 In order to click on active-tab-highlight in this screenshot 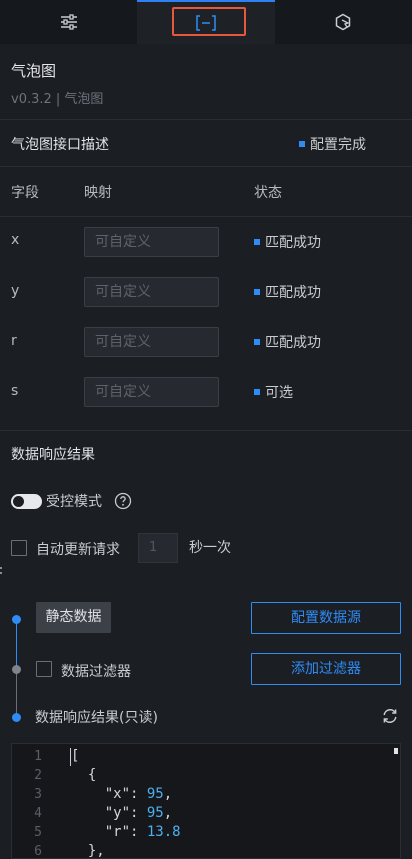, I will do `click(209, 21)`.